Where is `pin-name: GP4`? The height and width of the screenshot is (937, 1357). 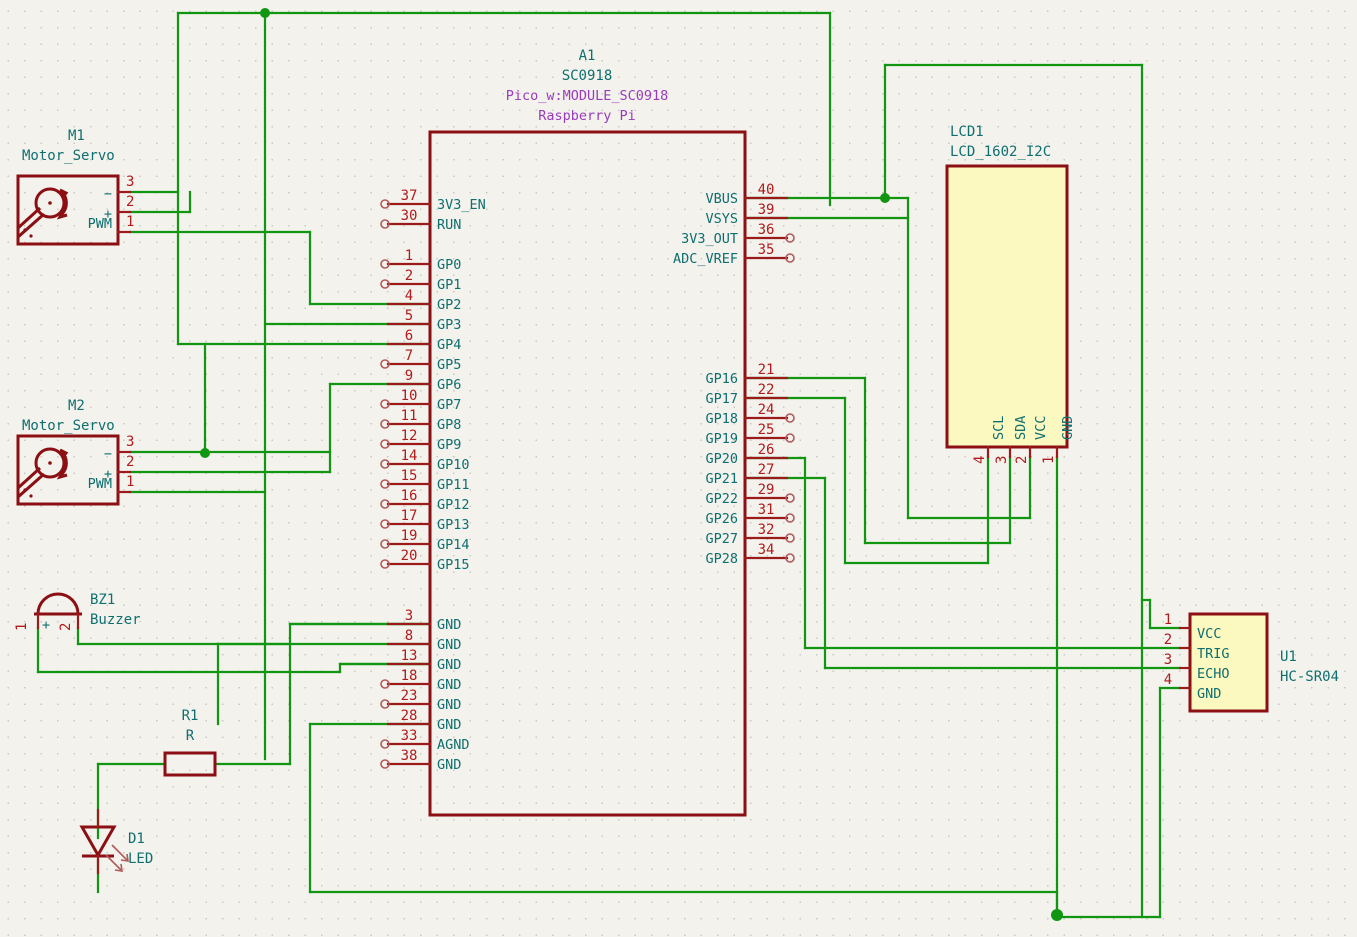
pin-name: GP4 is located at coordinates (449, 345).